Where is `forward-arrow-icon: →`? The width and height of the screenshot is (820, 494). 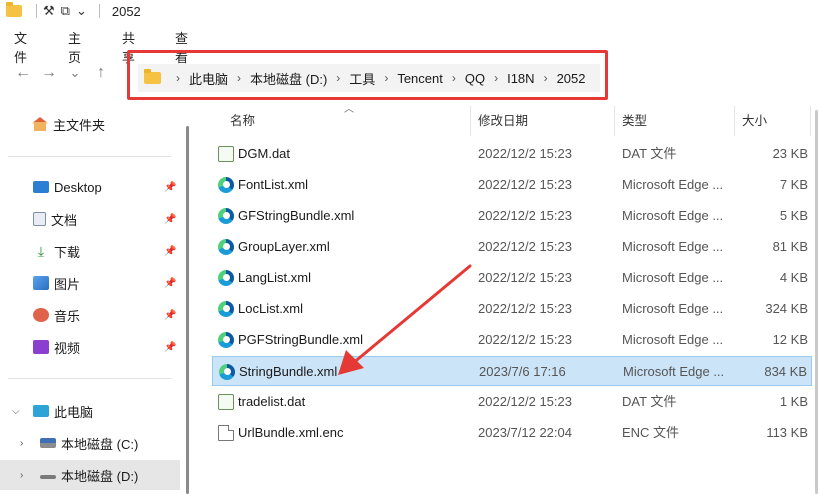
forward-arrow-icon: → is located at coordinates (49, 73).